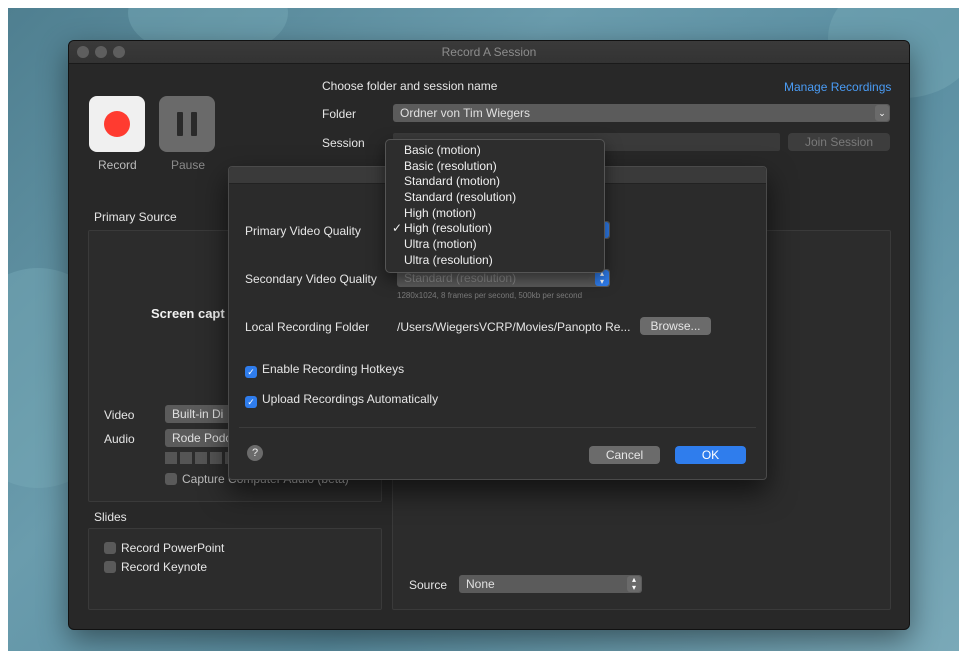 This screenshot has height=651, width=967. Describe the element at coordinates (188, 165) in the screenshot. I see `pause-label: Pause` at that location.